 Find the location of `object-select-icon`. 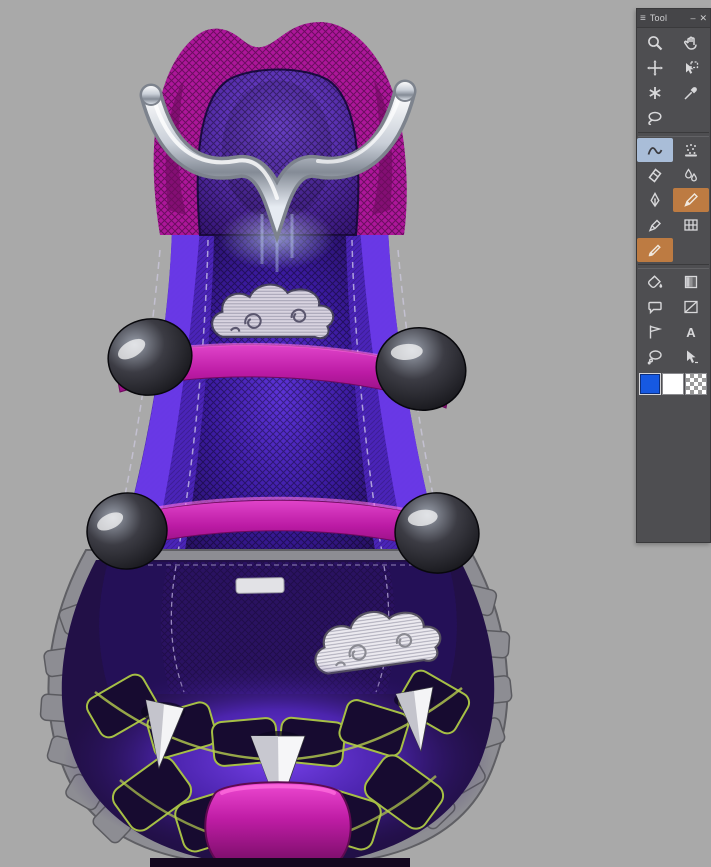

object-select-icon is located at coordinates (692, 67).